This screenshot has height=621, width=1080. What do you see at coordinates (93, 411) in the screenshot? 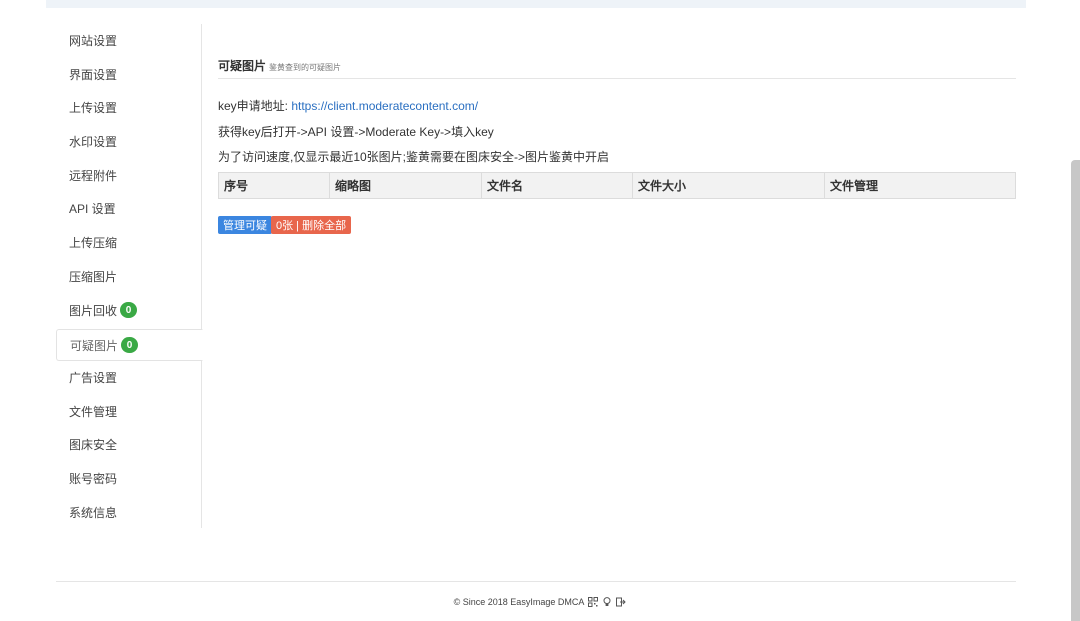
I see `sidebar-item-label: 文件管理` at bounding box center [93, 411].